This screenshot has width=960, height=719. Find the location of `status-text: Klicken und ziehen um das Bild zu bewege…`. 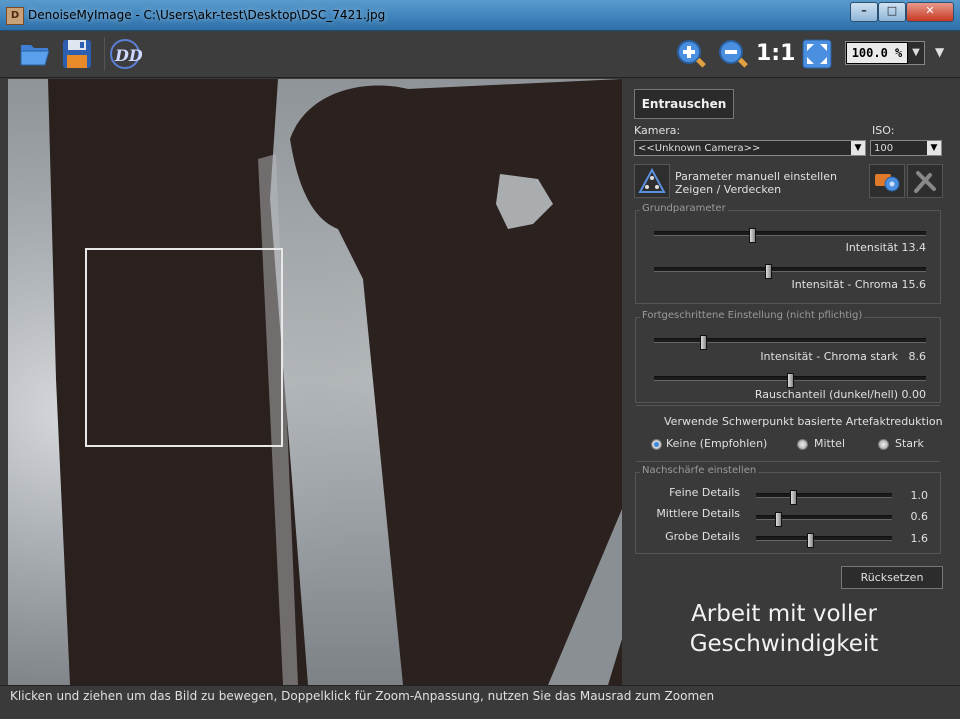

status-text: Klicken und ziehen um das Bild zu bewege… is located at coordinates (362, 696).